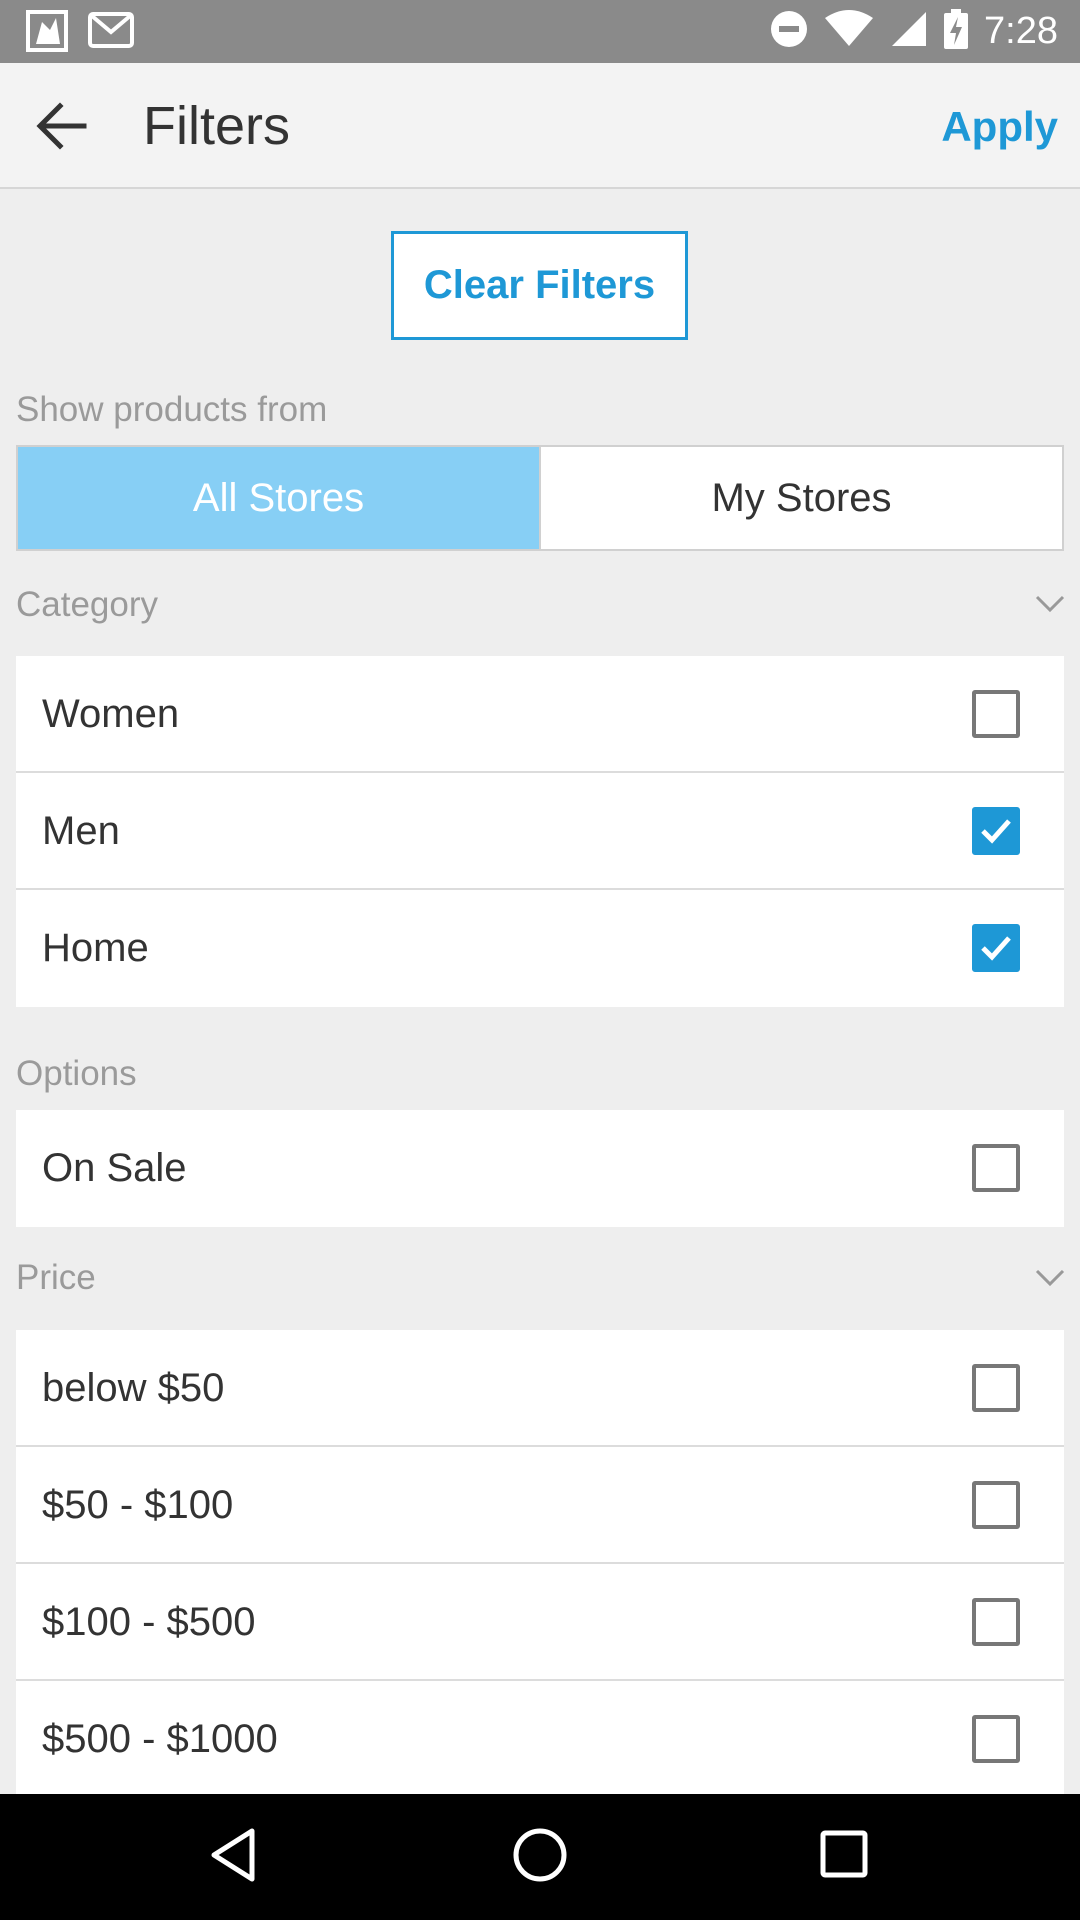 The image size is (1080, 1920). Describe the element at coordinates (996, 1505) in the screenshot. I see `50-100-checkbox` at that location.